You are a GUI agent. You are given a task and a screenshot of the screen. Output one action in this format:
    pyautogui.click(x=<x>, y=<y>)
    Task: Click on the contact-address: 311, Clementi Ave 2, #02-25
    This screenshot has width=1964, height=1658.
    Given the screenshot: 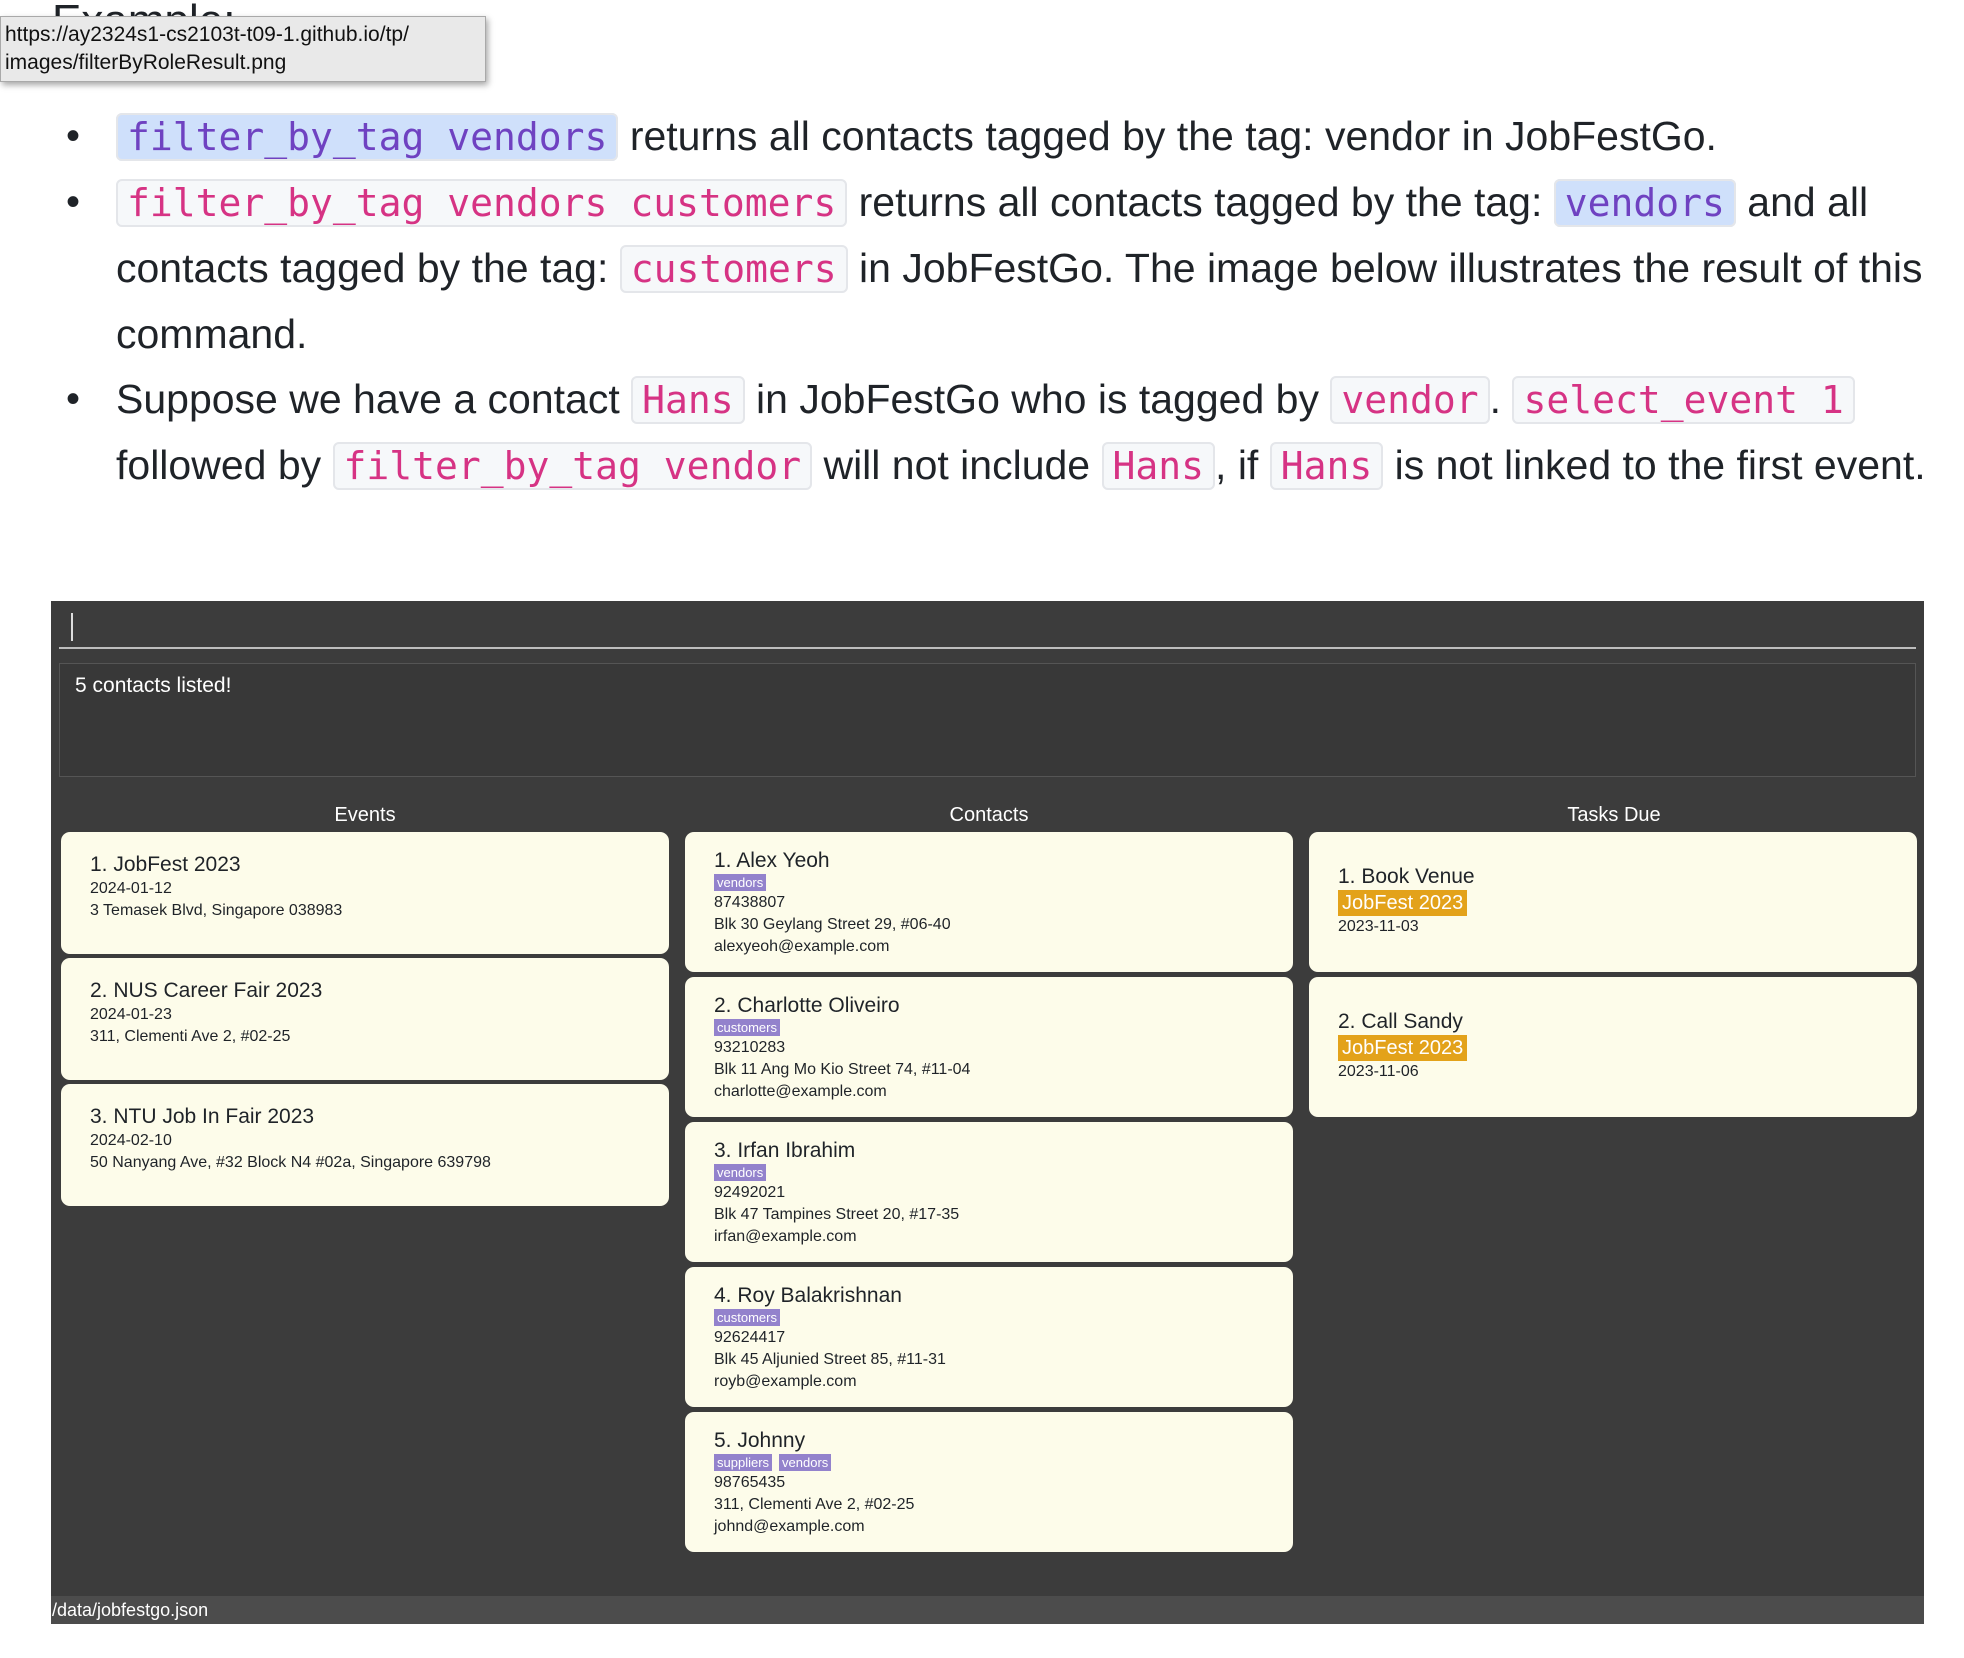 What is the action you would take?
    pyautogui.click(x=814, y=1504)
    